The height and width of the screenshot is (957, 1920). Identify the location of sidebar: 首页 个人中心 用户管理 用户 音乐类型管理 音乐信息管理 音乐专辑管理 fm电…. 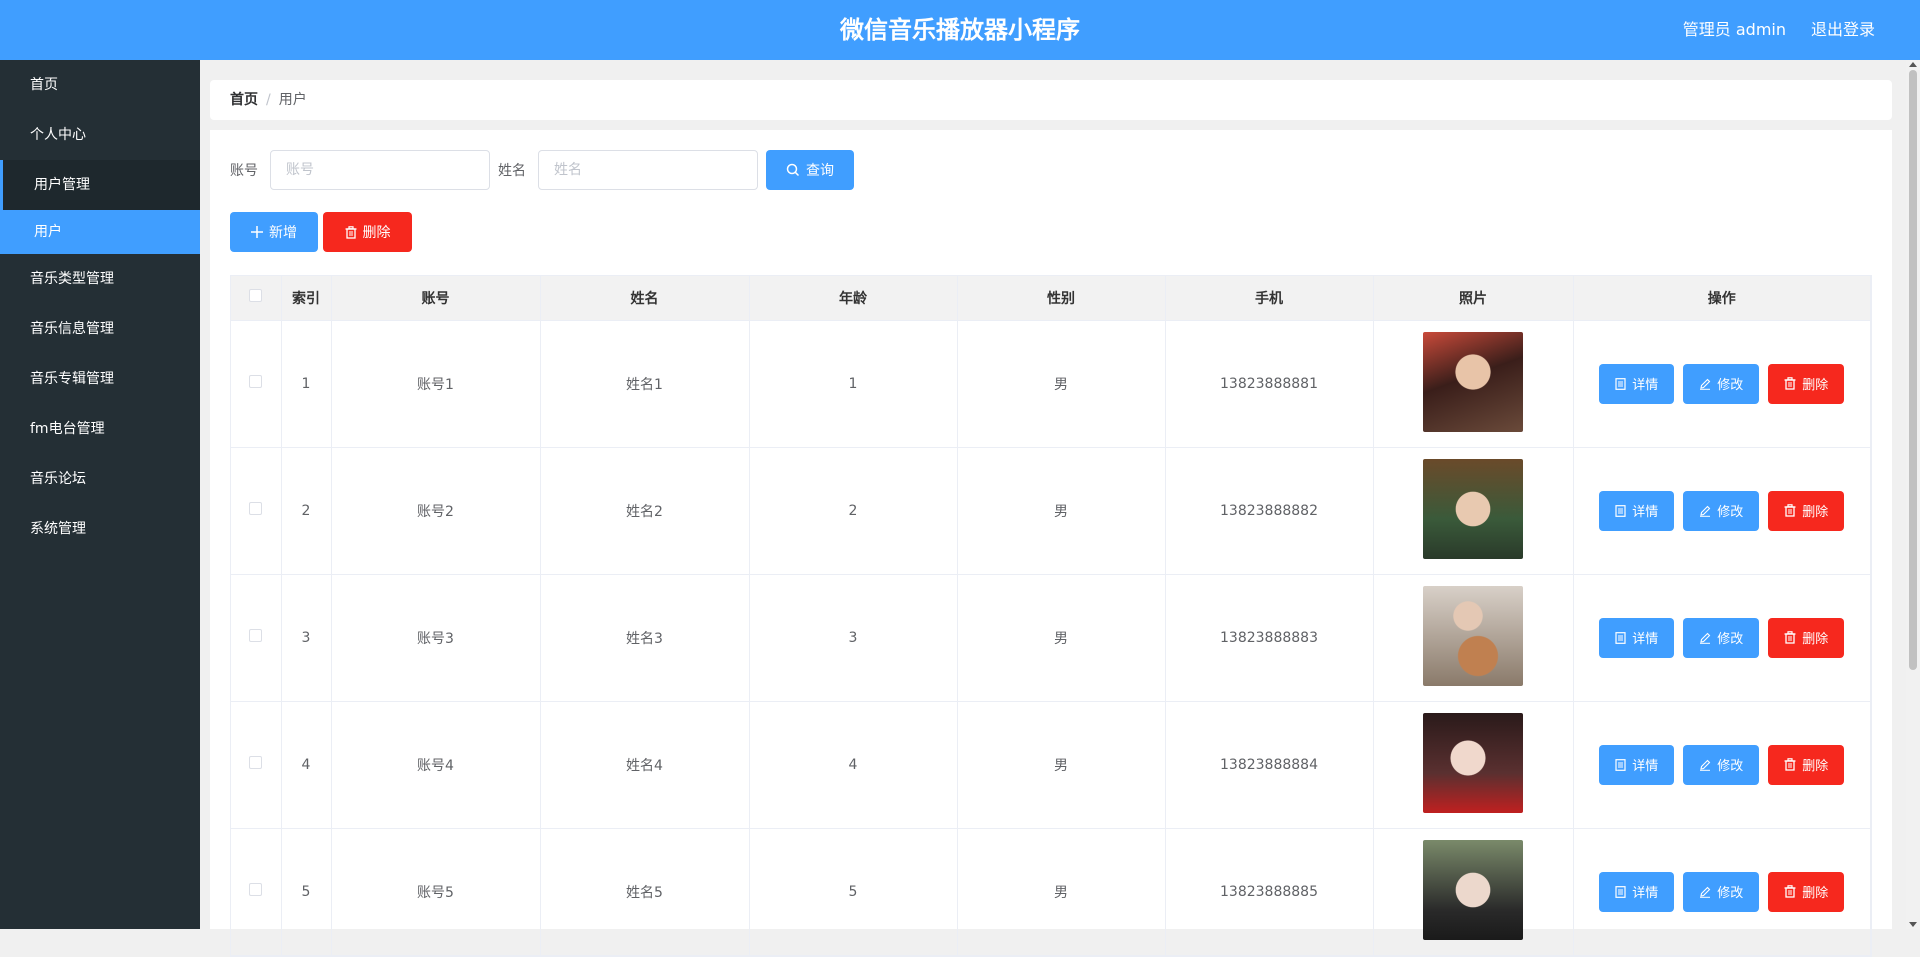
(100, 494).